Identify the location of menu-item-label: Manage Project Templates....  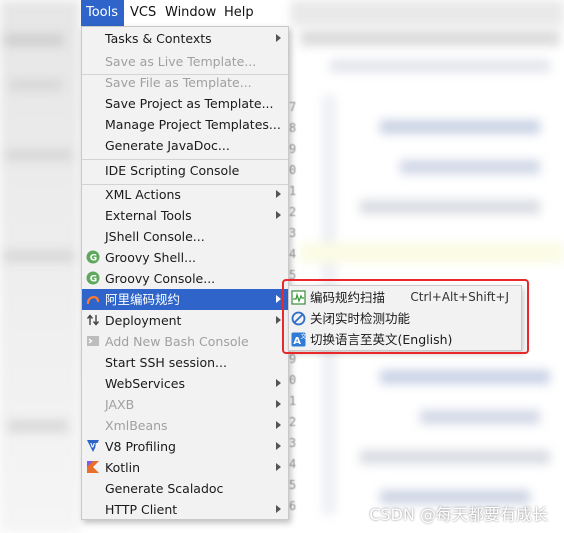
(193, 124).